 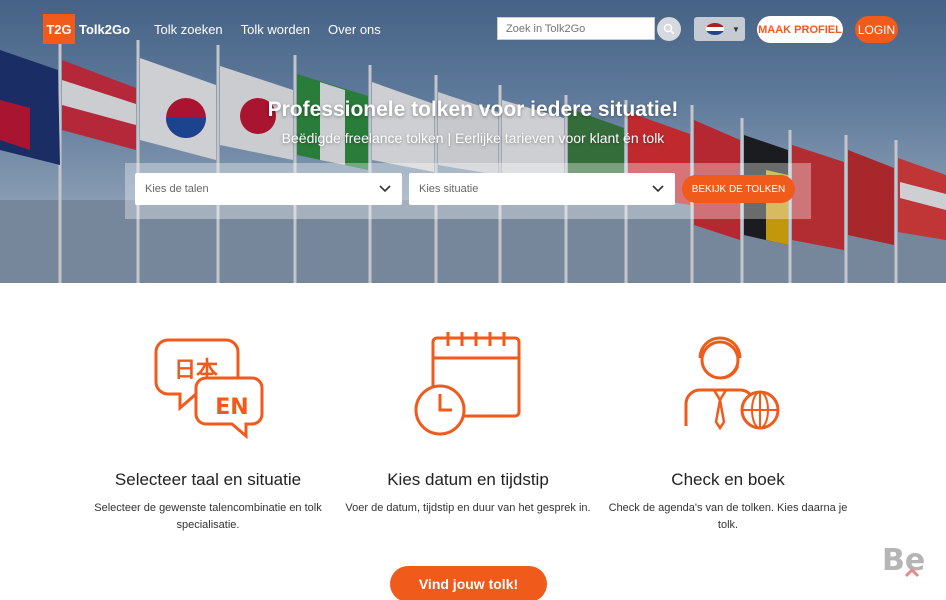 I want to click on nav-link-tolk-zoeken: Tolk zoeken, so click(x=188, y=29).